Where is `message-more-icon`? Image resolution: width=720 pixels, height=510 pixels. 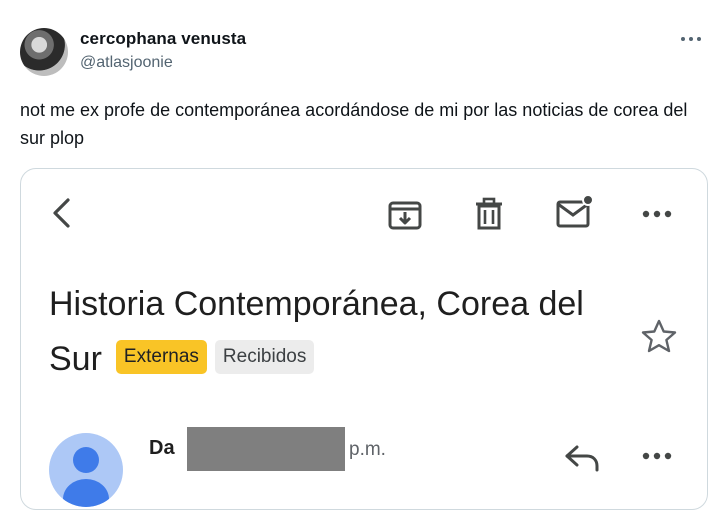 message-more-icon is located at coordinates (657, 456).